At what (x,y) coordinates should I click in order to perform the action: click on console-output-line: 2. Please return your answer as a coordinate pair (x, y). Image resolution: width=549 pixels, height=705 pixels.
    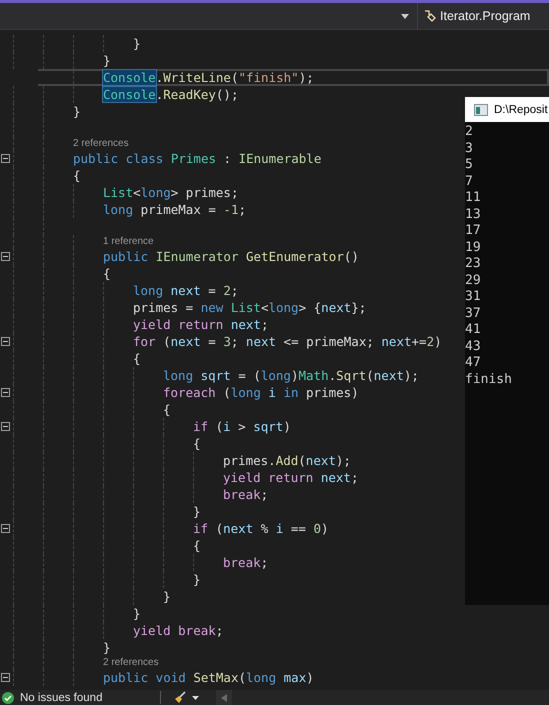
    Looking at the image, I should click on (469, 132).